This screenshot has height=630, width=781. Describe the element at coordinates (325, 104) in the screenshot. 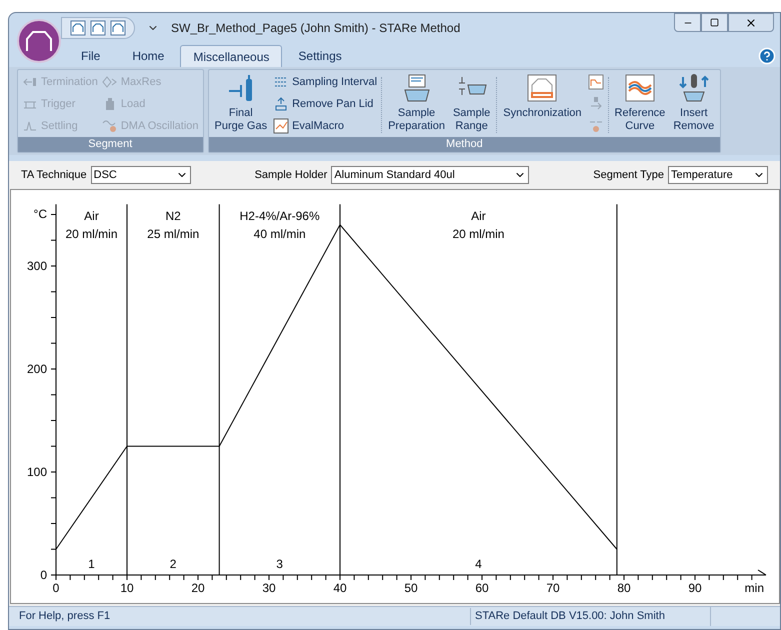

I see `ribbon-button: Remove Pan Lid` at that location.